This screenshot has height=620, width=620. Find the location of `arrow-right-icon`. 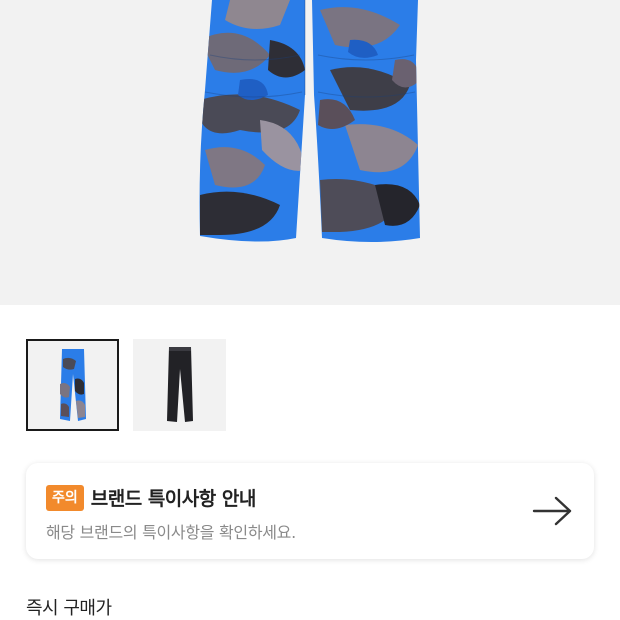

arrow-right-icon is located at coordinates (553, 511).